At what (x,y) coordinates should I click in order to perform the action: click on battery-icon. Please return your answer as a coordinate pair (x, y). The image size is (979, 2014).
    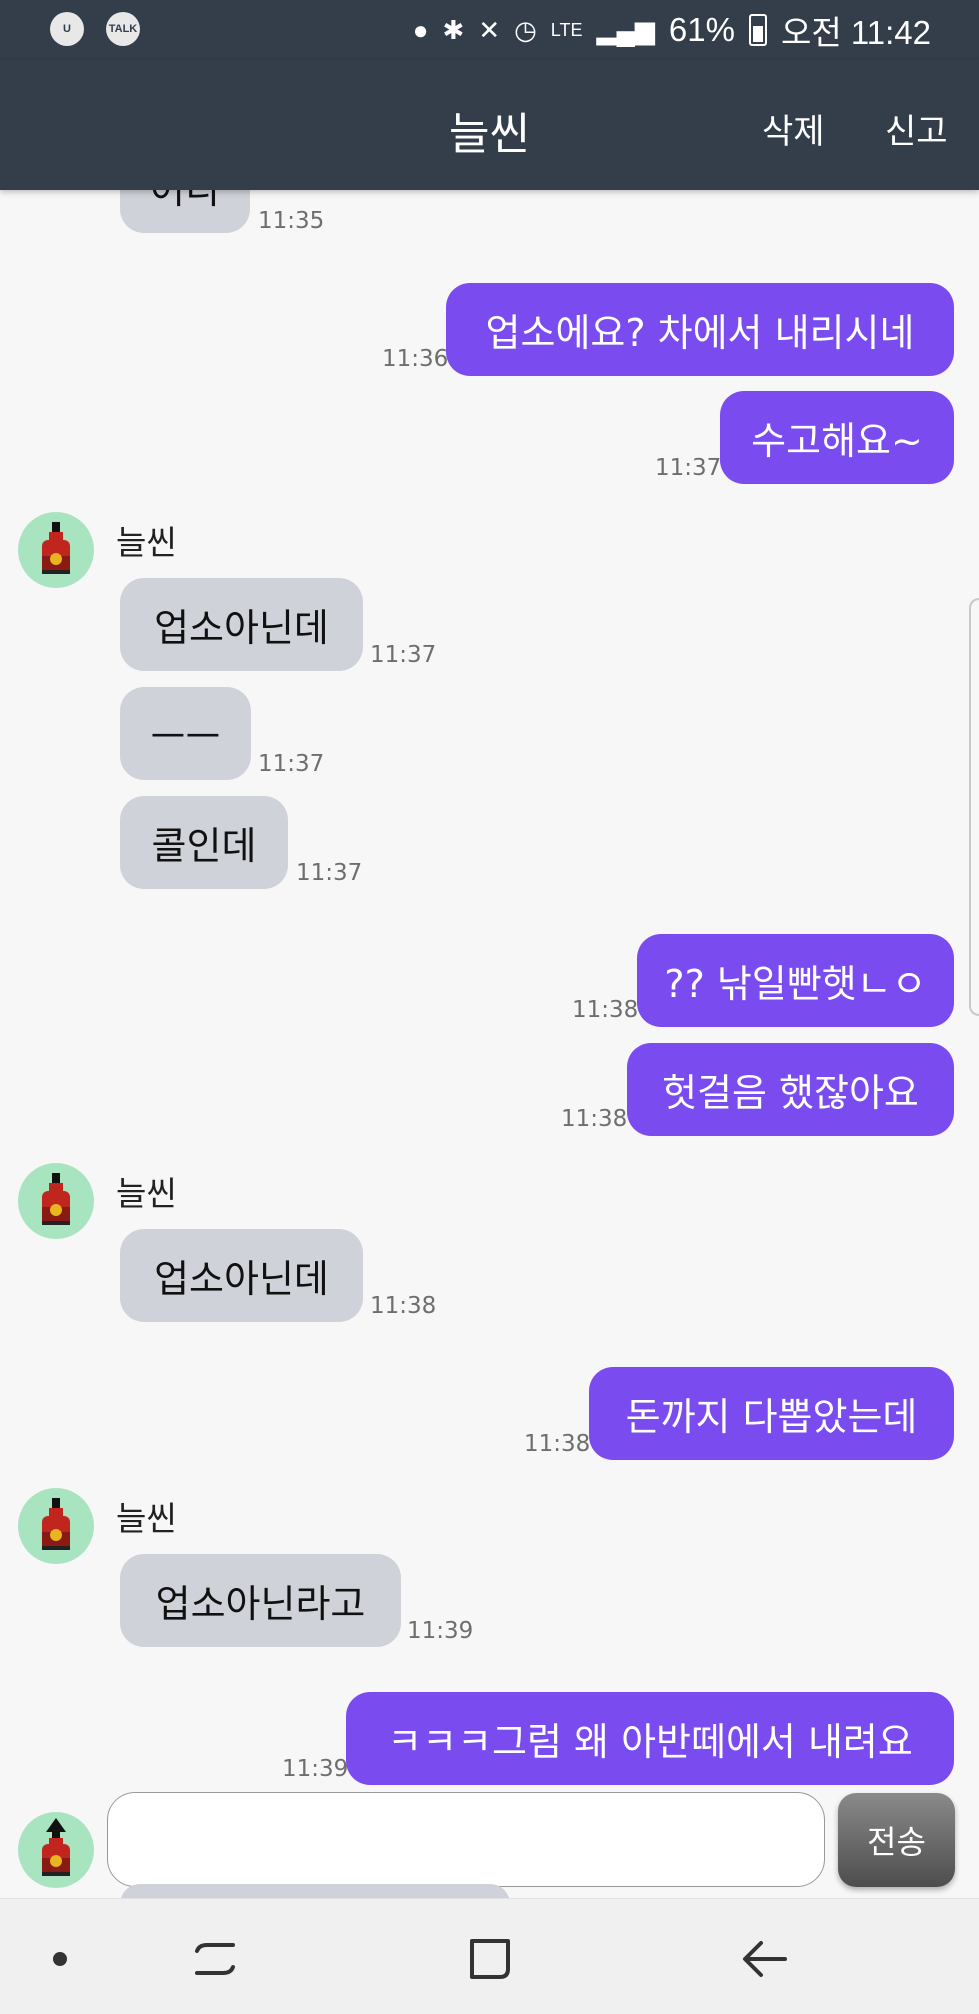
    Looking at the image, I should click on (757, 30).